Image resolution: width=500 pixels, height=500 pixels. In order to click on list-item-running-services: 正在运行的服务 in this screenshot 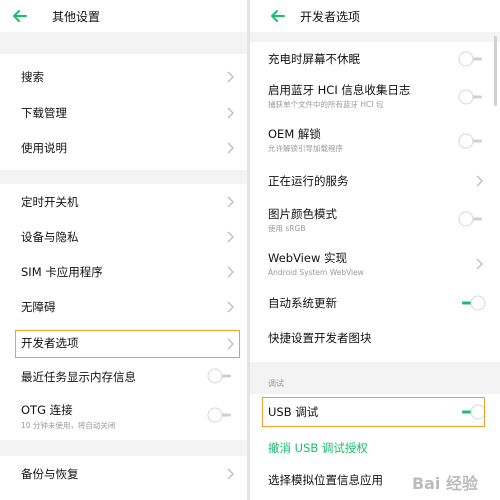, I will do `click(375, 181)`.